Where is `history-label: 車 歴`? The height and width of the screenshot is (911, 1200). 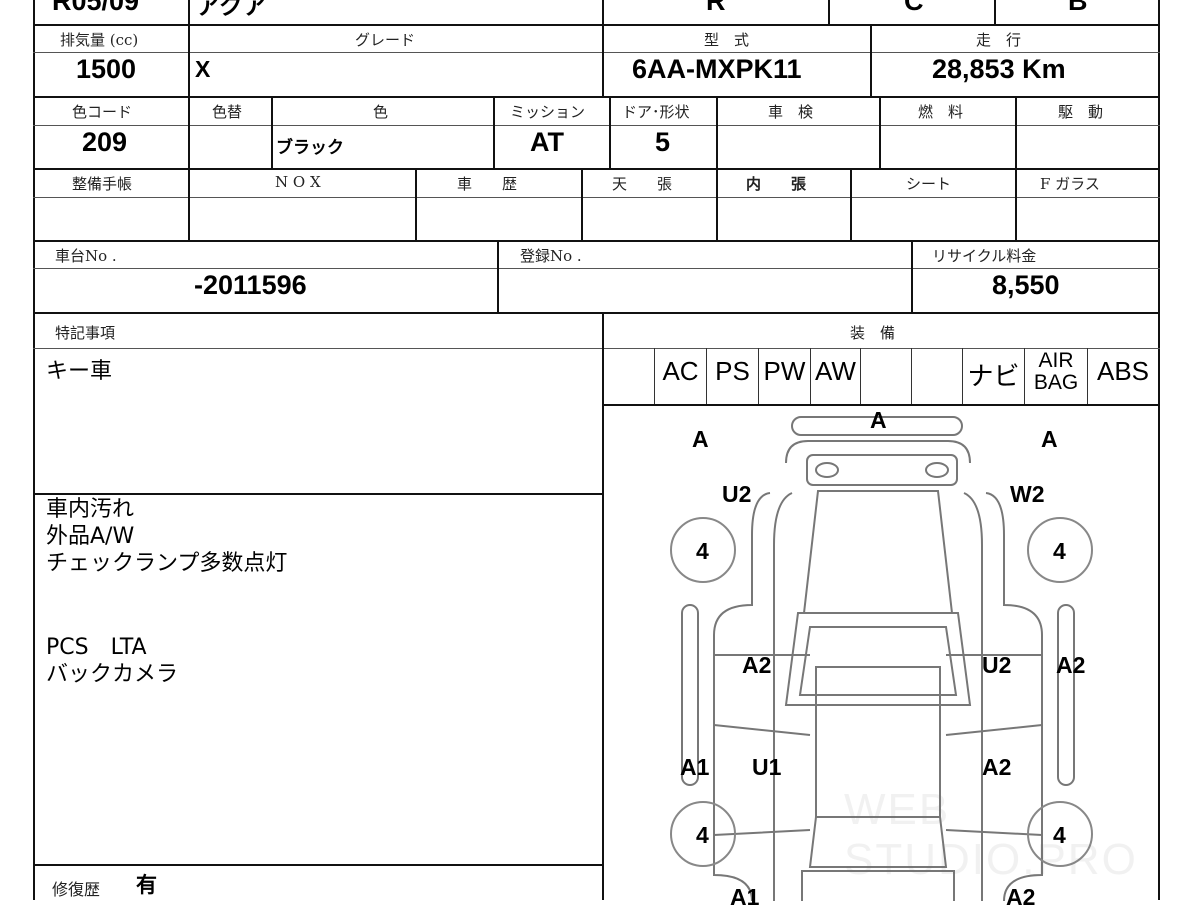
history-label: 車 歴 is located at coordinates (487, 184).